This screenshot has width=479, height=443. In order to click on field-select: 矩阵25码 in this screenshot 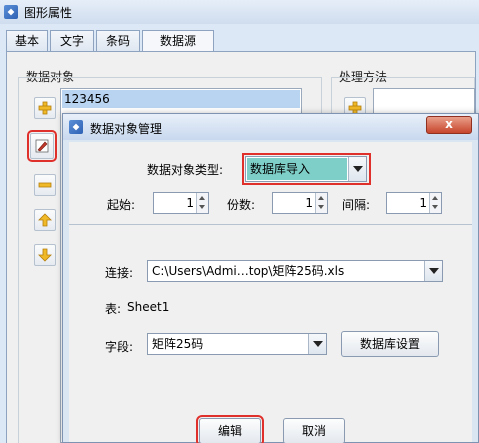, I will do `click(237, 344)`.